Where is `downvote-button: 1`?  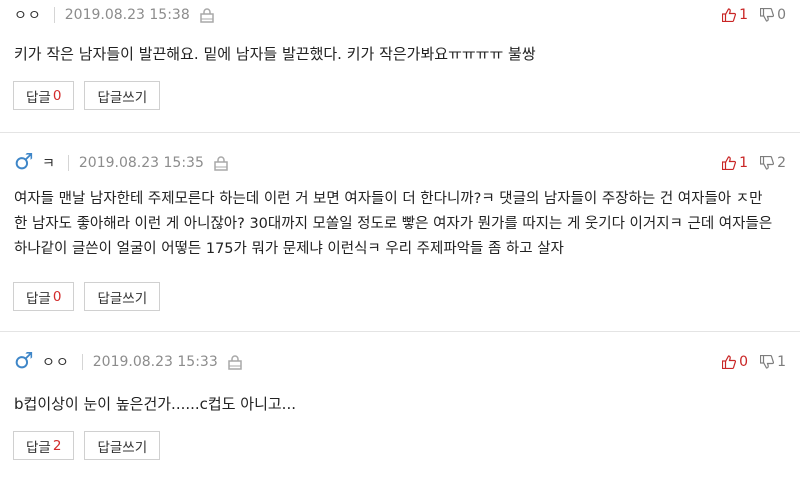 downvote-button: 1 is located at coordinates (773, 362).